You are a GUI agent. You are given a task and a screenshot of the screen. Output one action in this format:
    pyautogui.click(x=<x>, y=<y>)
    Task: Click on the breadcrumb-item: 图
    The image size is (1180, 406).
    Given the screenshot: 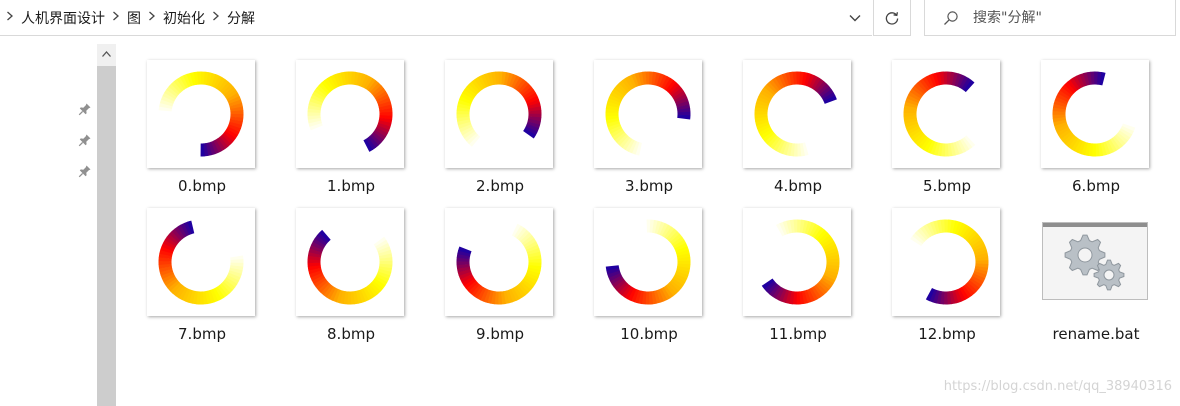 What is the action you would take?
    pyautogui.click(x=134, y=18)
    